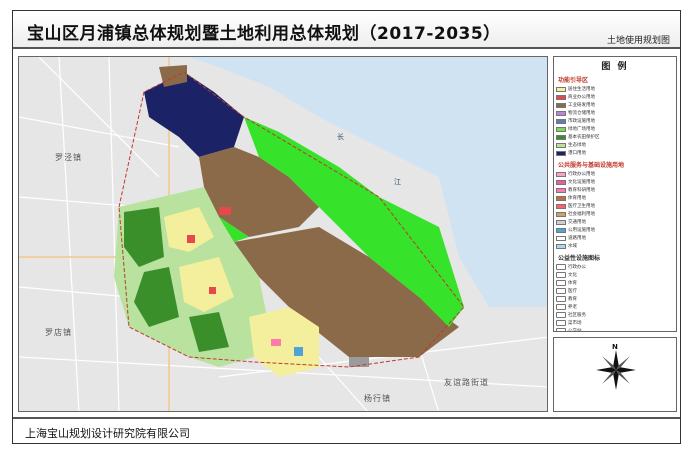 The width and height of the screenshot is (693, 454). I want to click on legend-label: 养老, so click(572, 307).